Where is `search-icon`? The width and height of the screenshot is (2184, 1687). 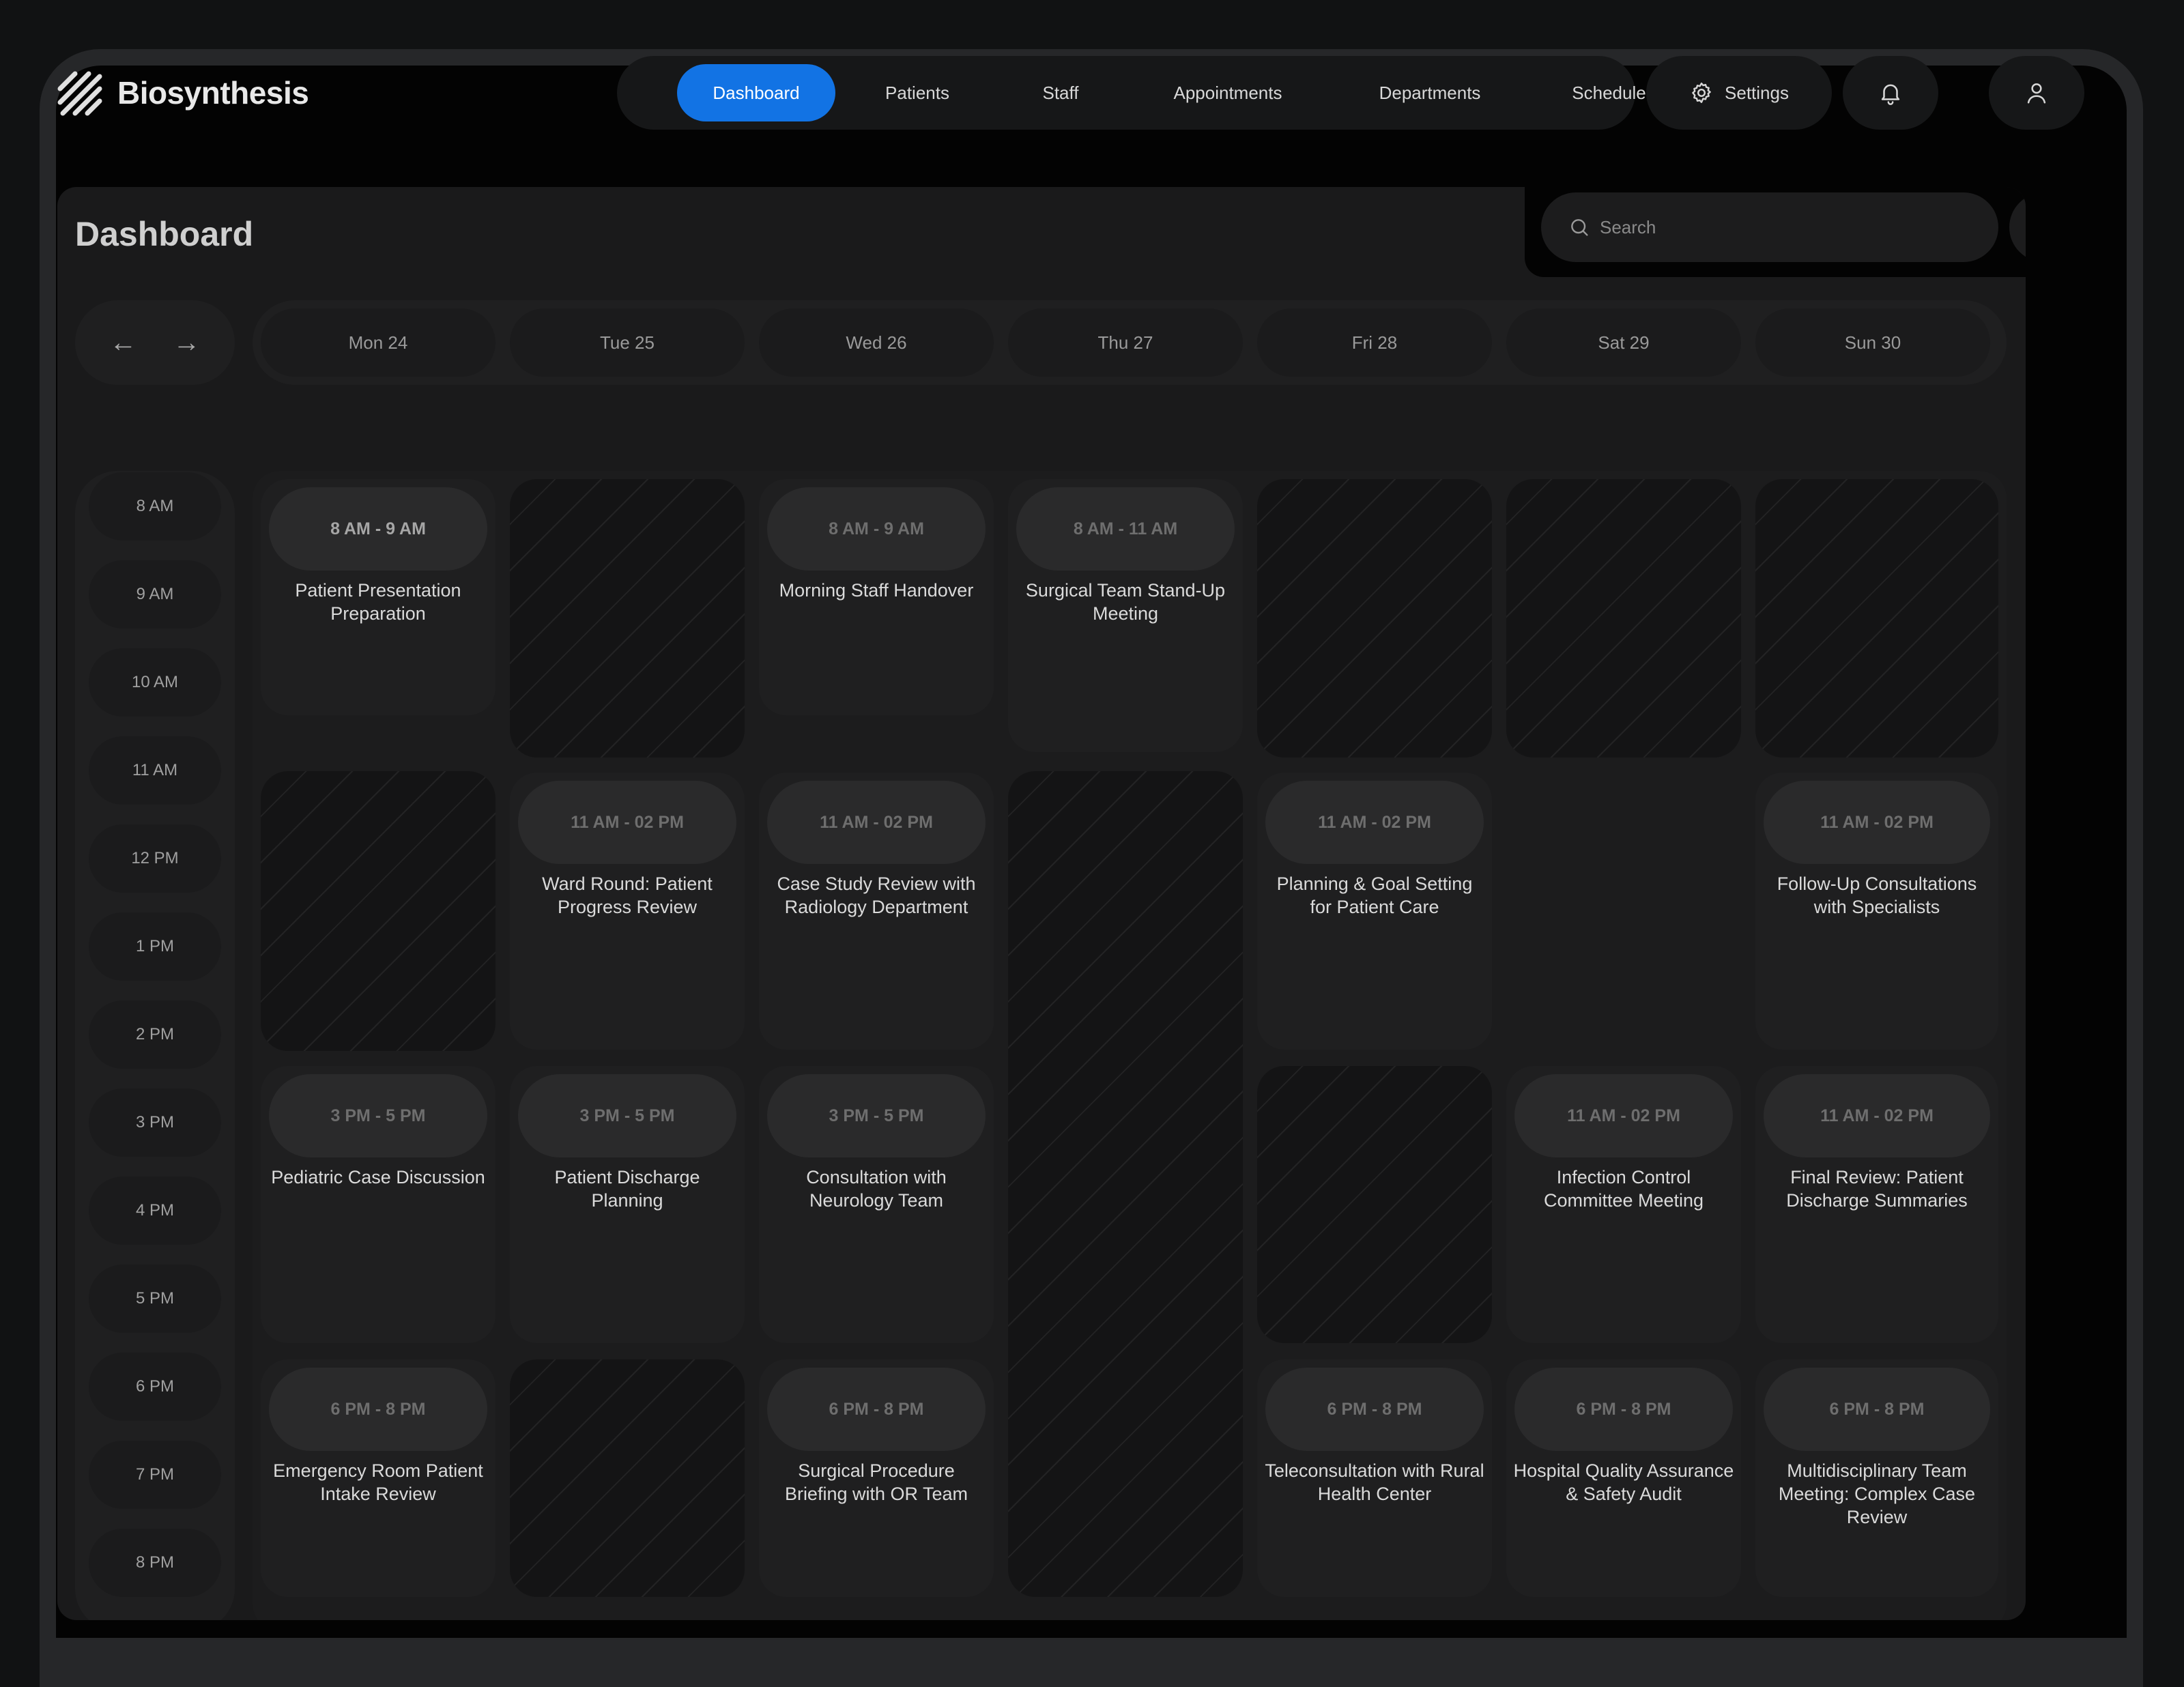 search-icon is located at coordinates (1579, 227).